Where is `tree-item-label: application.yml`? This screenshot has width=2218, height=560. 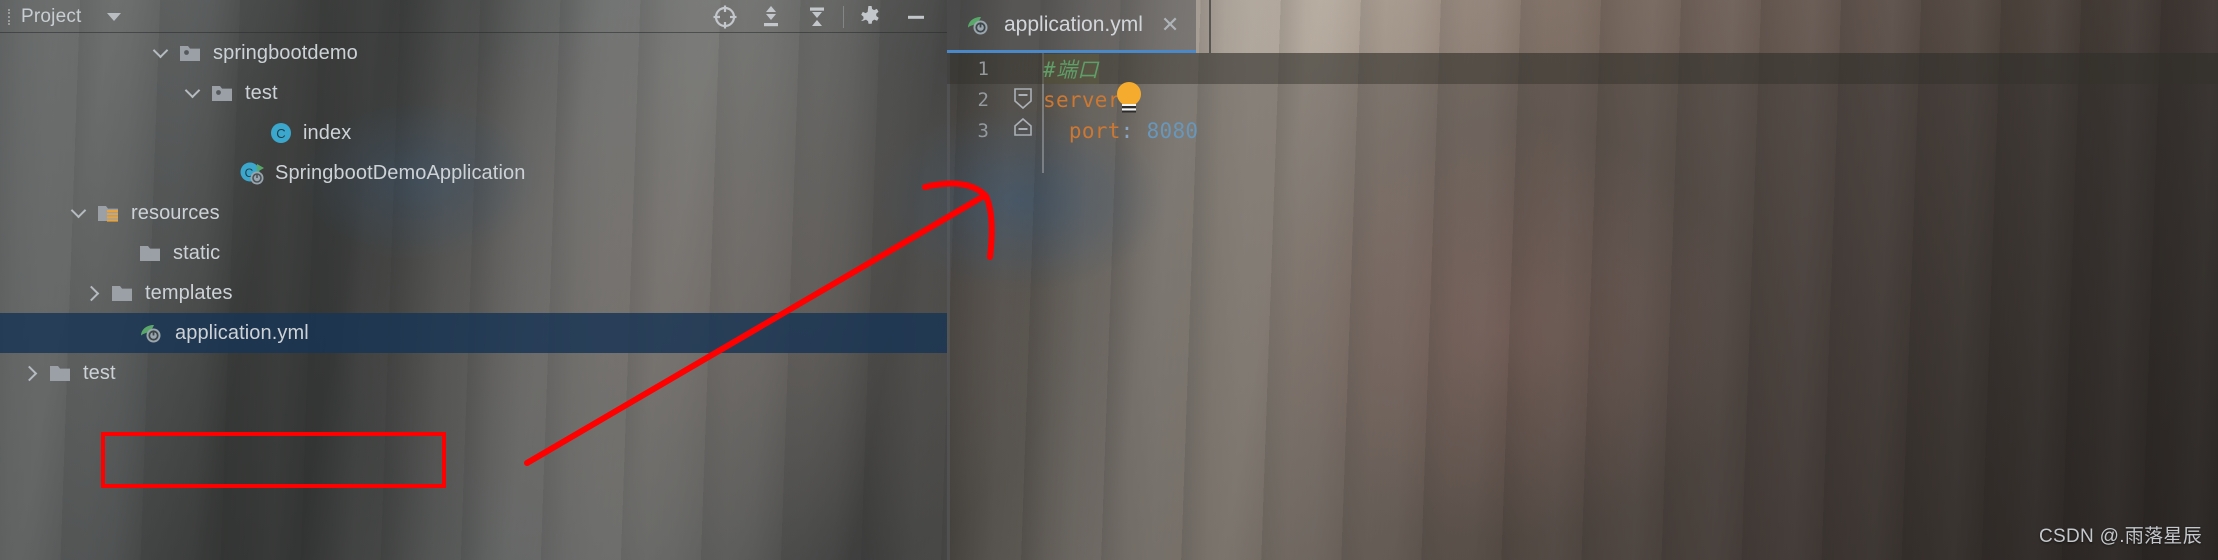
tree-item-label: application.yml is located at coordinates (242, 332).